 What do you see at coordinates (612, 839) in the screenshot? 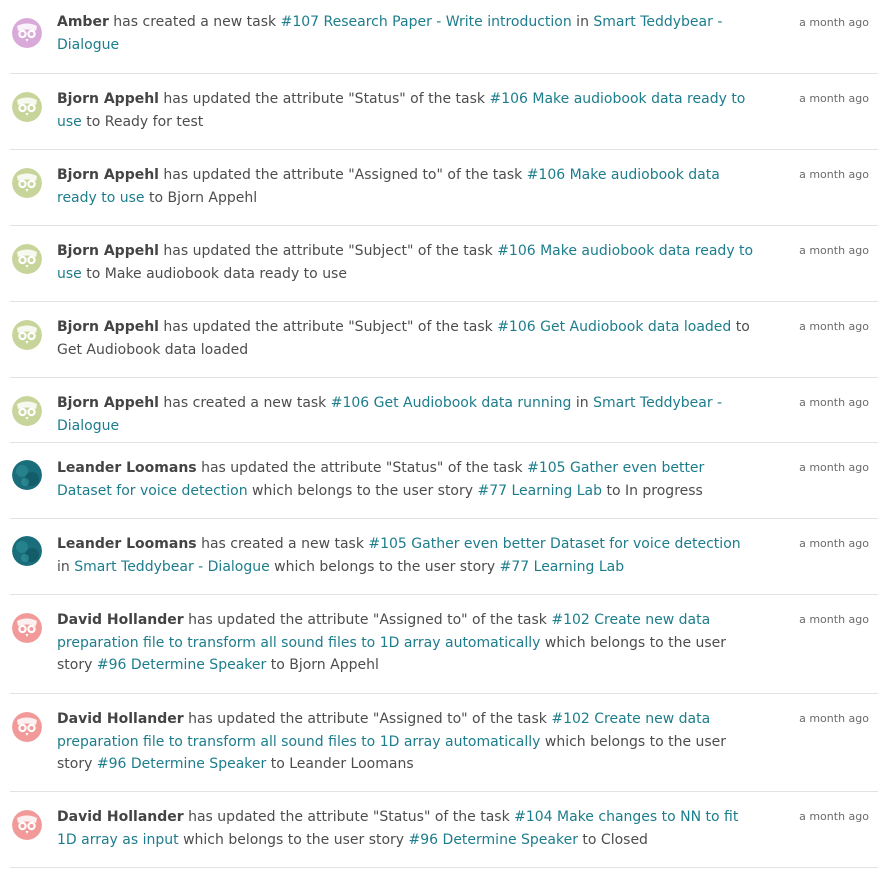
I see `activity-description: to Closed` at bounding box center [612, 839].